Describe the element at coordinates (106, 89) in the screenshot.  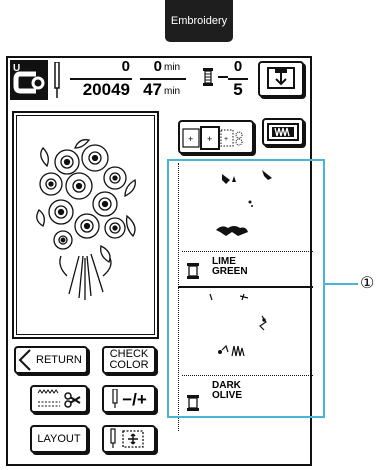
I see `stitch-total: 20049` at that location.